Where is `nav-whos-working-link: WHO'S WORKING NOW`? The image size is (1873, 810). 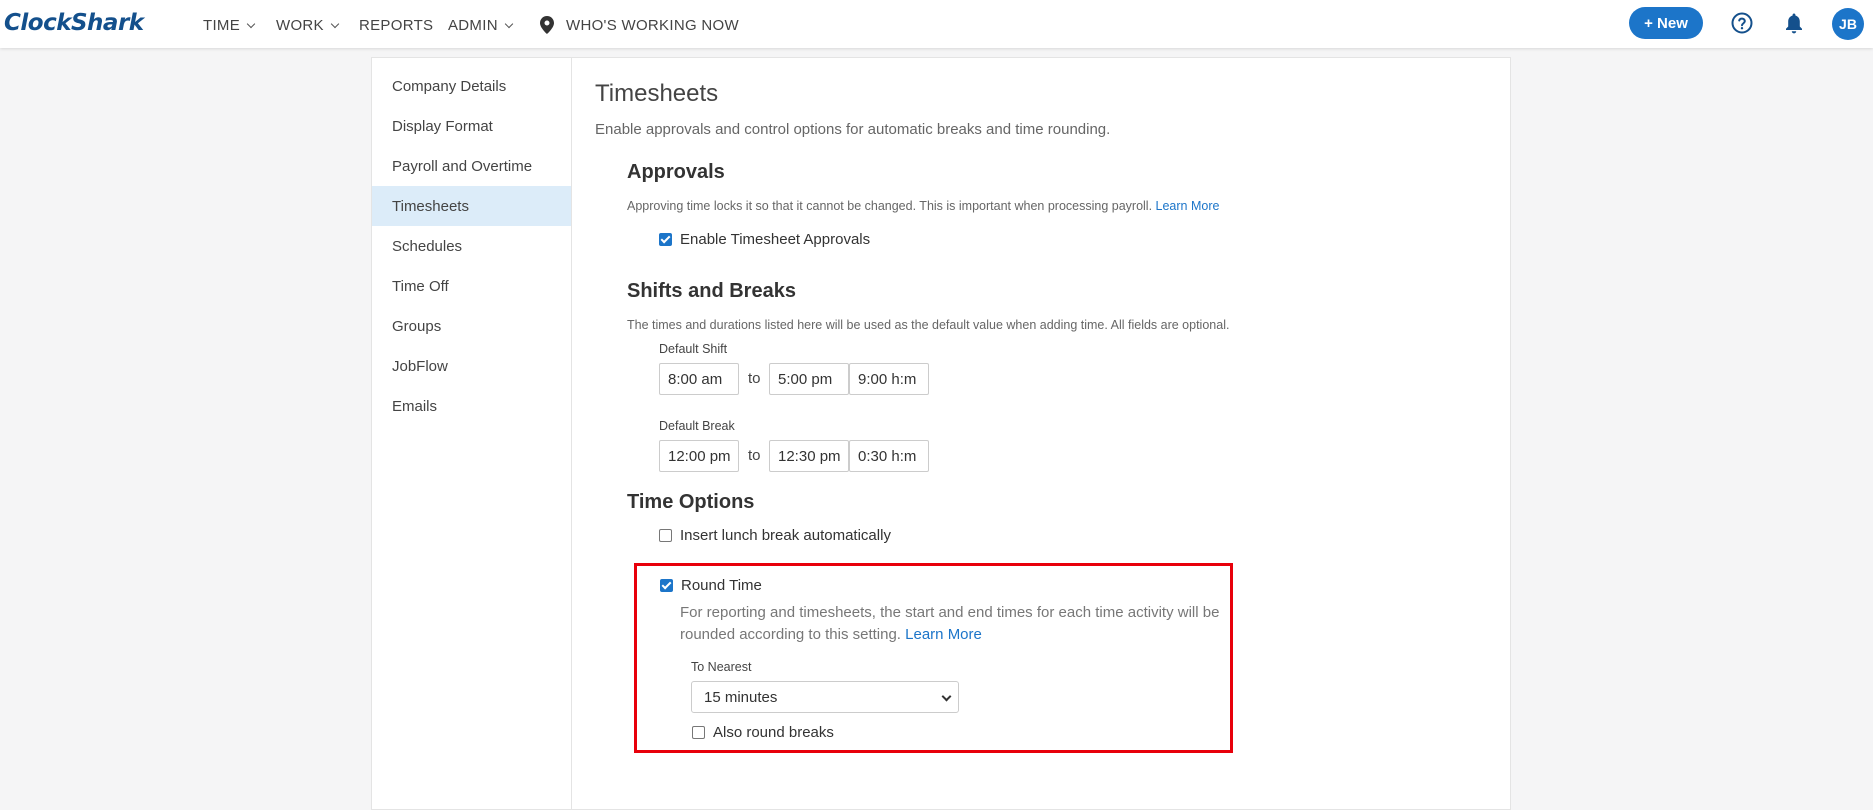 nav-whos-working-link: WHO'S WORKING NOW is located at coordinates (639, 24).